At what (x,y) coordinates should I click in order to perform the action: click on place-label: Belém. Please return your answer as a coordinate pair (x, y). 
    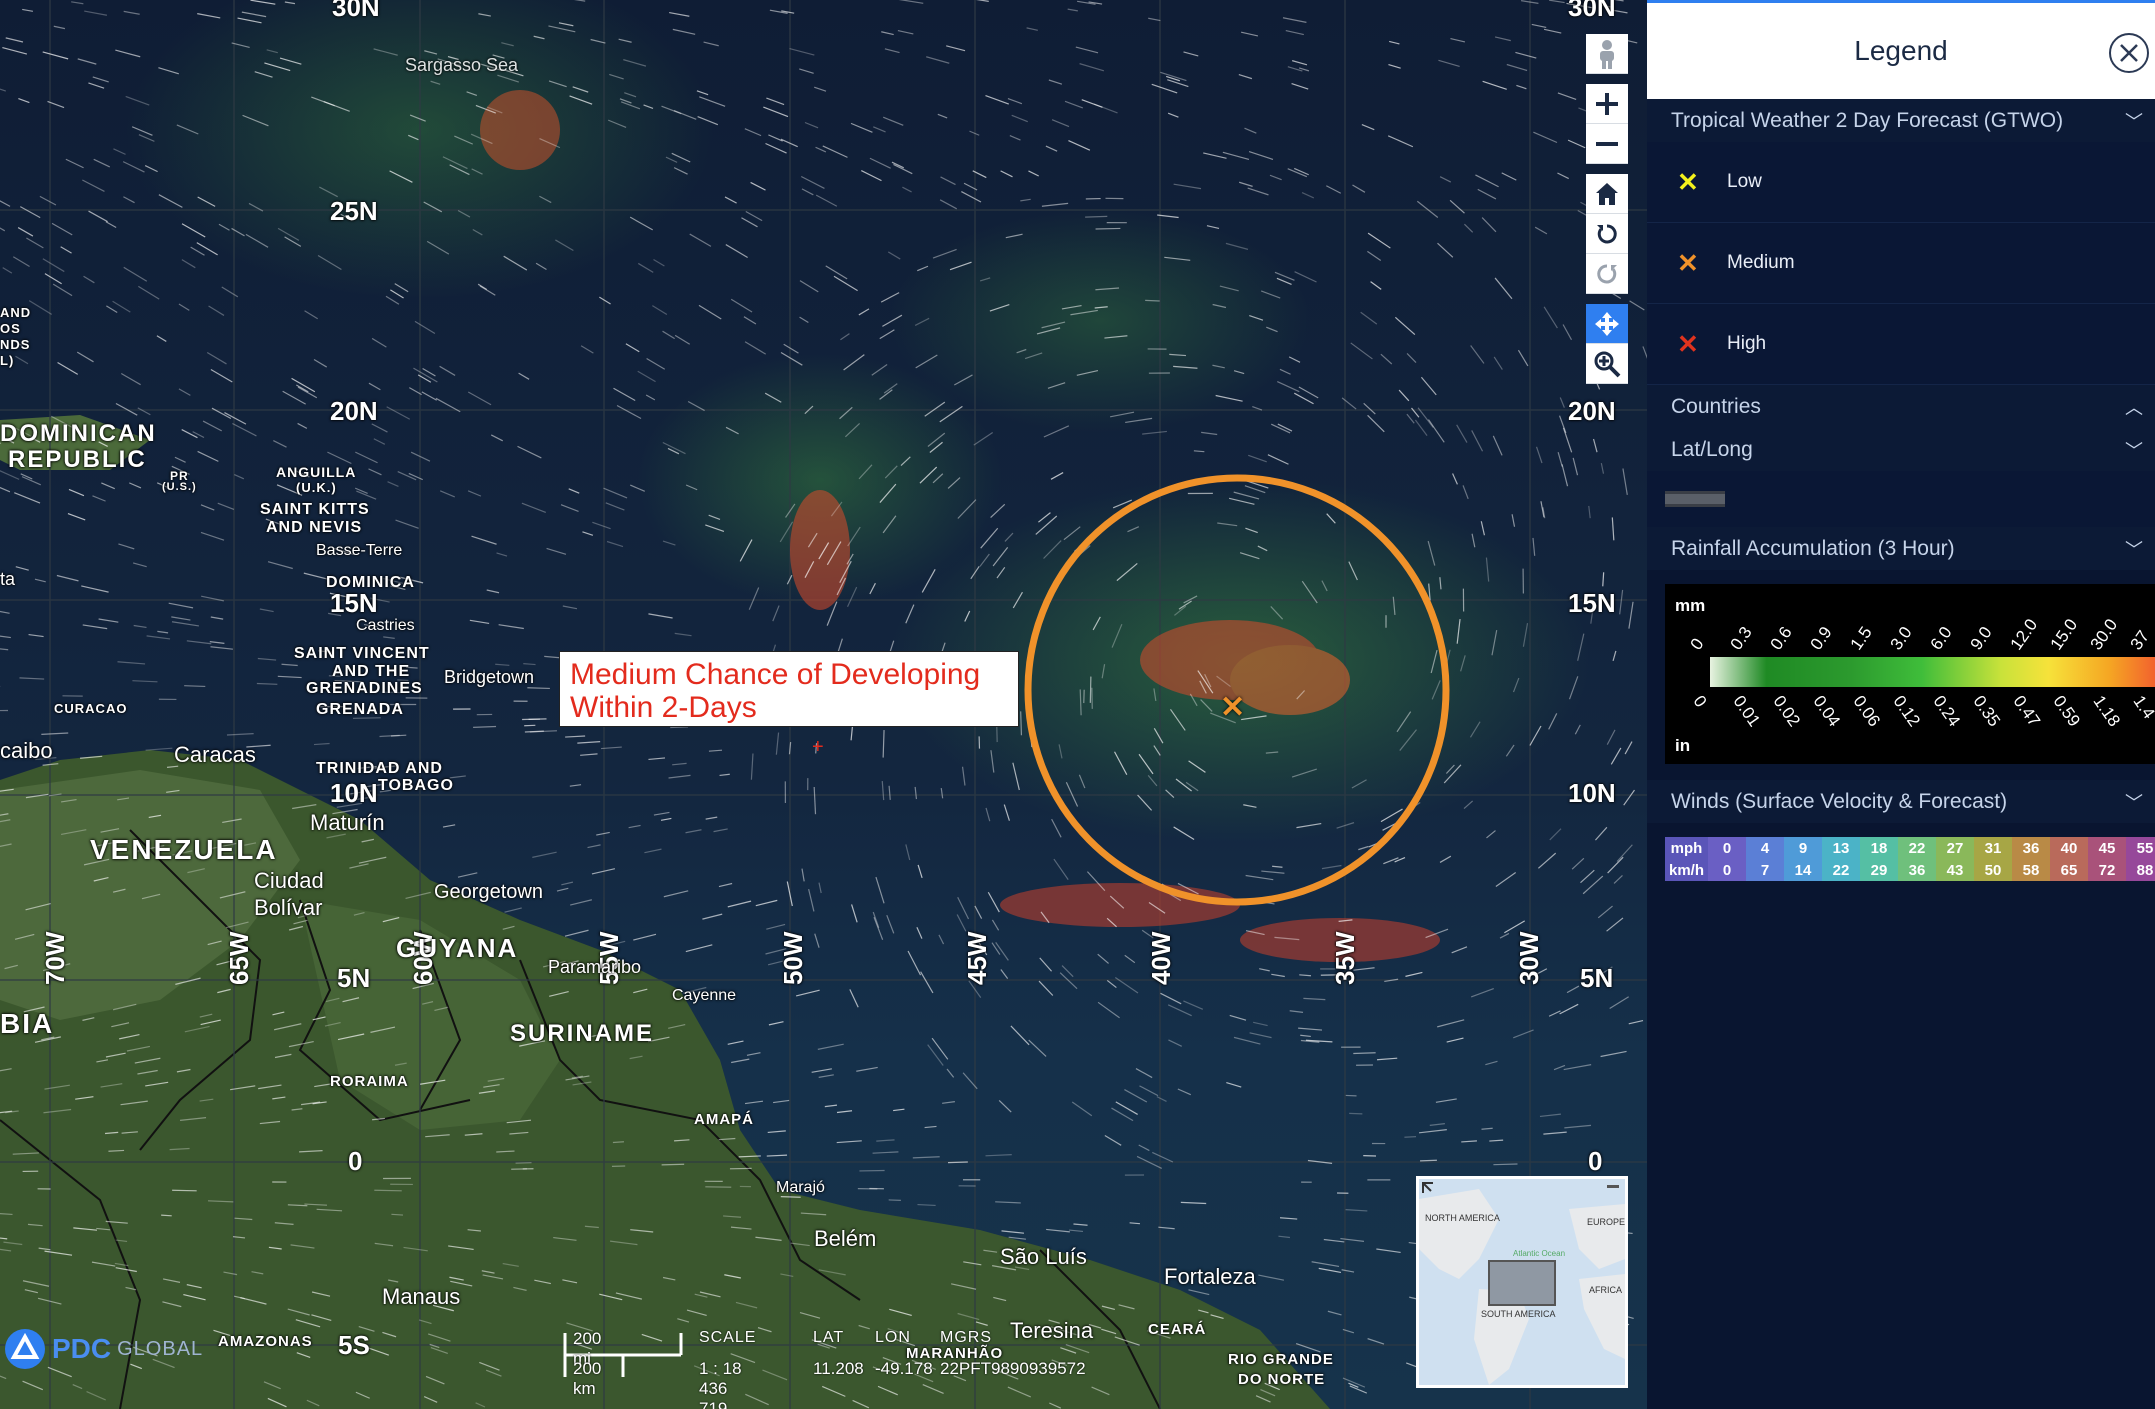
    Looking at the image, I should click on (845, 1238).